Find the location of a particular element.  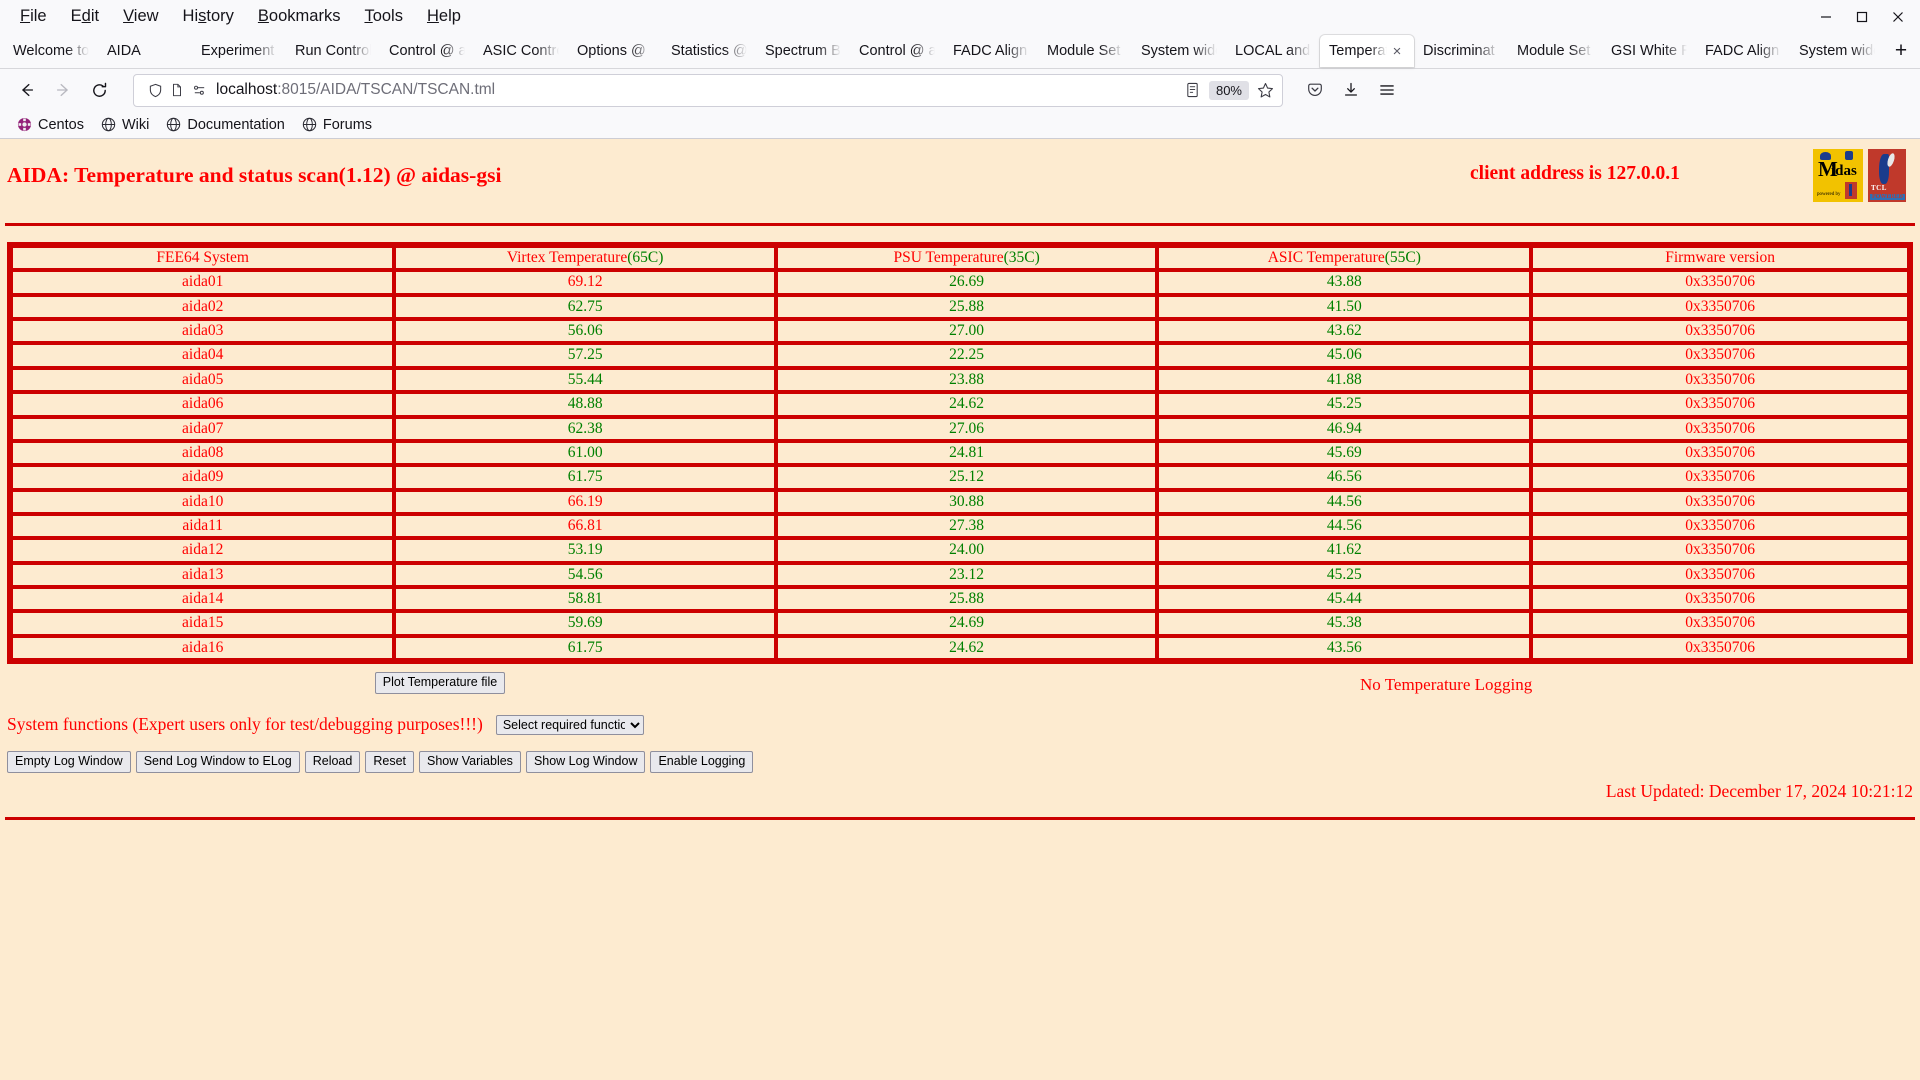

menu-help: Help is located at coordinates (444, 16).